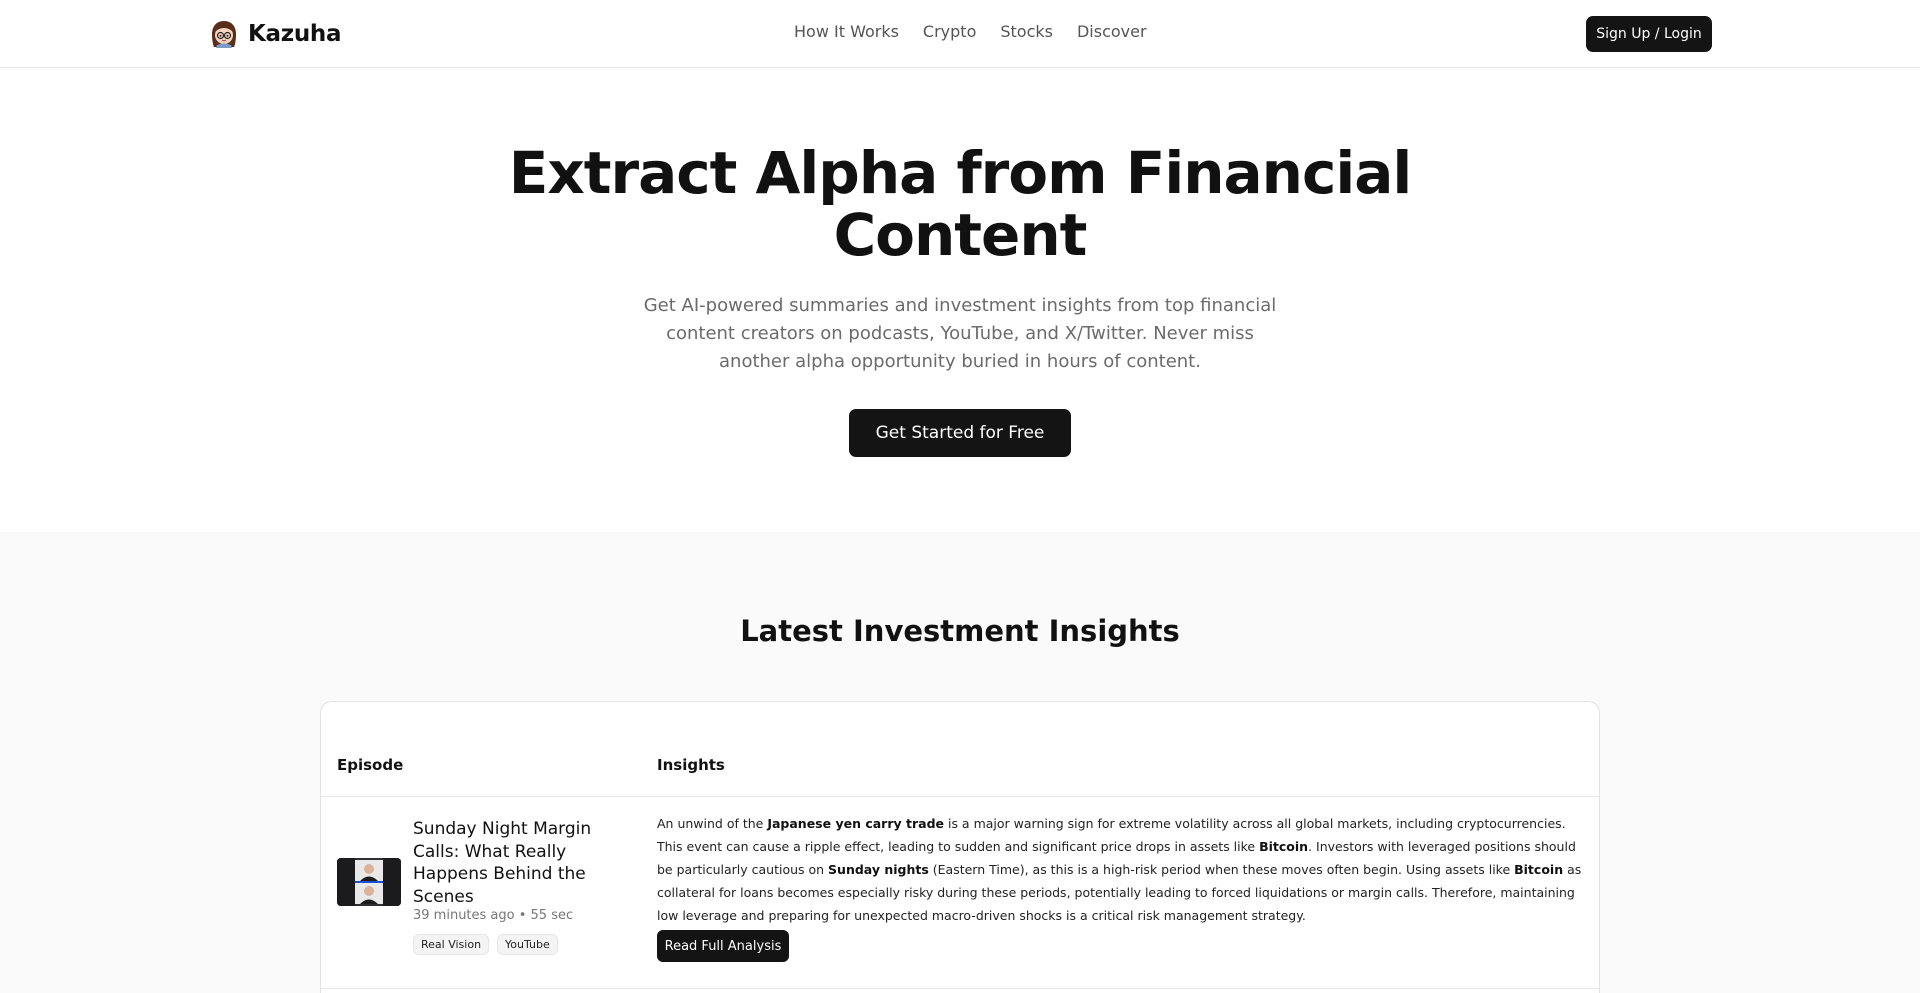  Describe the element at coordinates (451, 944) in the screenshot. I see `tag-source: Real Vision` at that location.